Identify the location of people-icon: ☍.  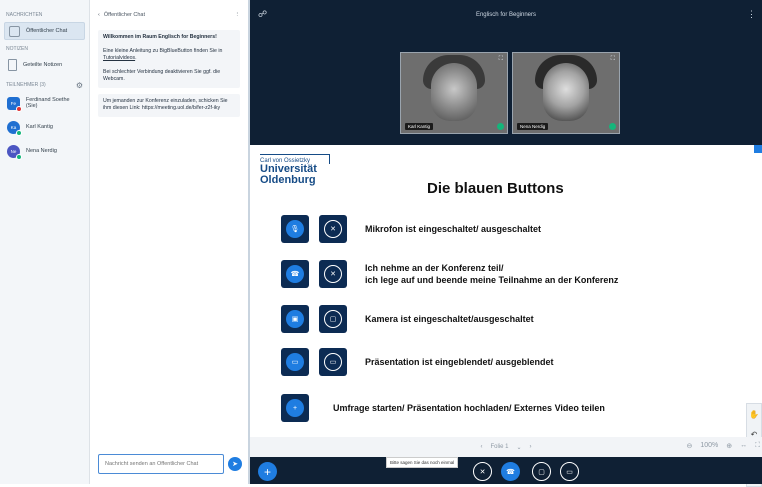
(262, 14).